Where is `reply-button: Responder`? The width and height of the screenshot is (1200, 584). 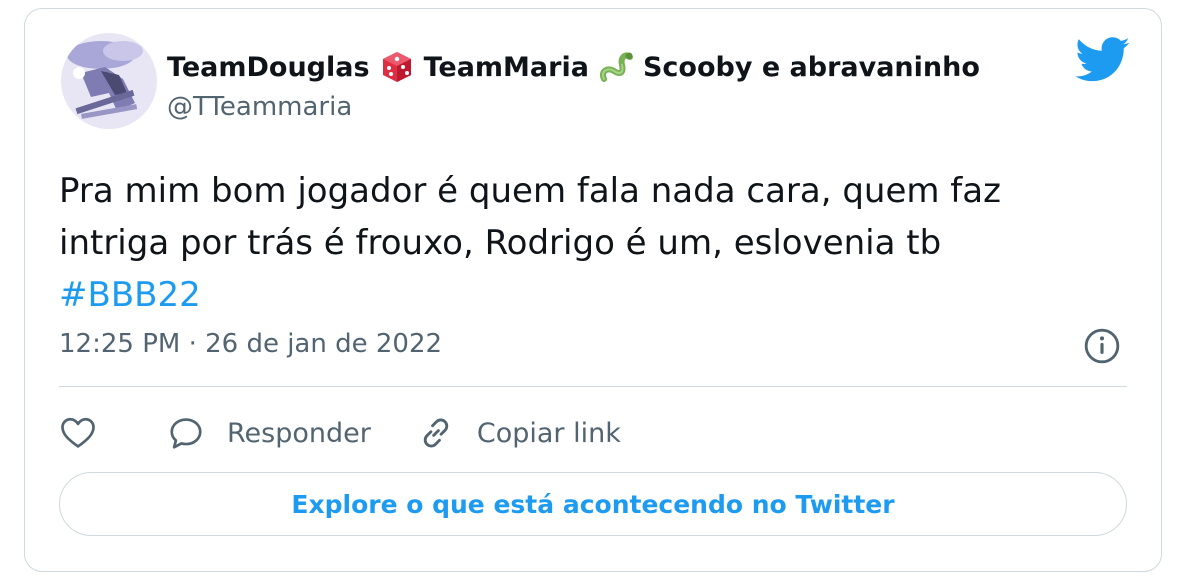 reply-button: Responder is located at coordinates (269, 433).